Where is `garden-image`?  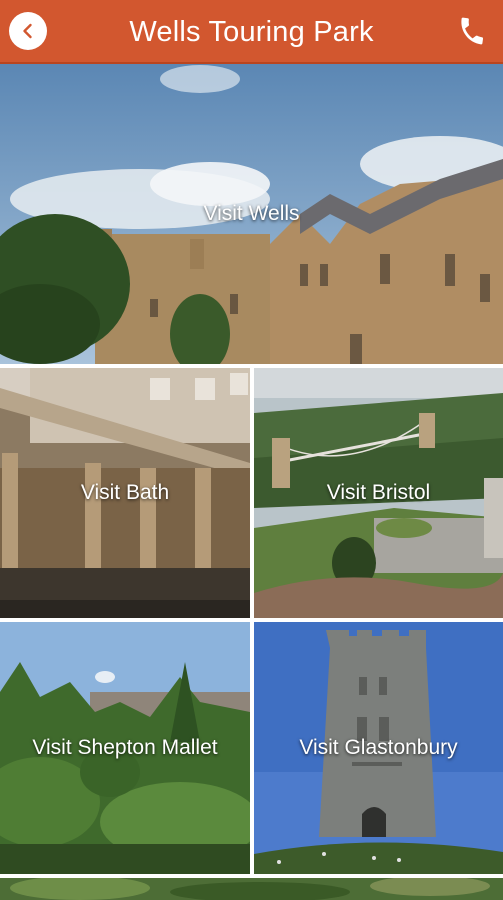 garden-image is located at coordinates (251, 889).